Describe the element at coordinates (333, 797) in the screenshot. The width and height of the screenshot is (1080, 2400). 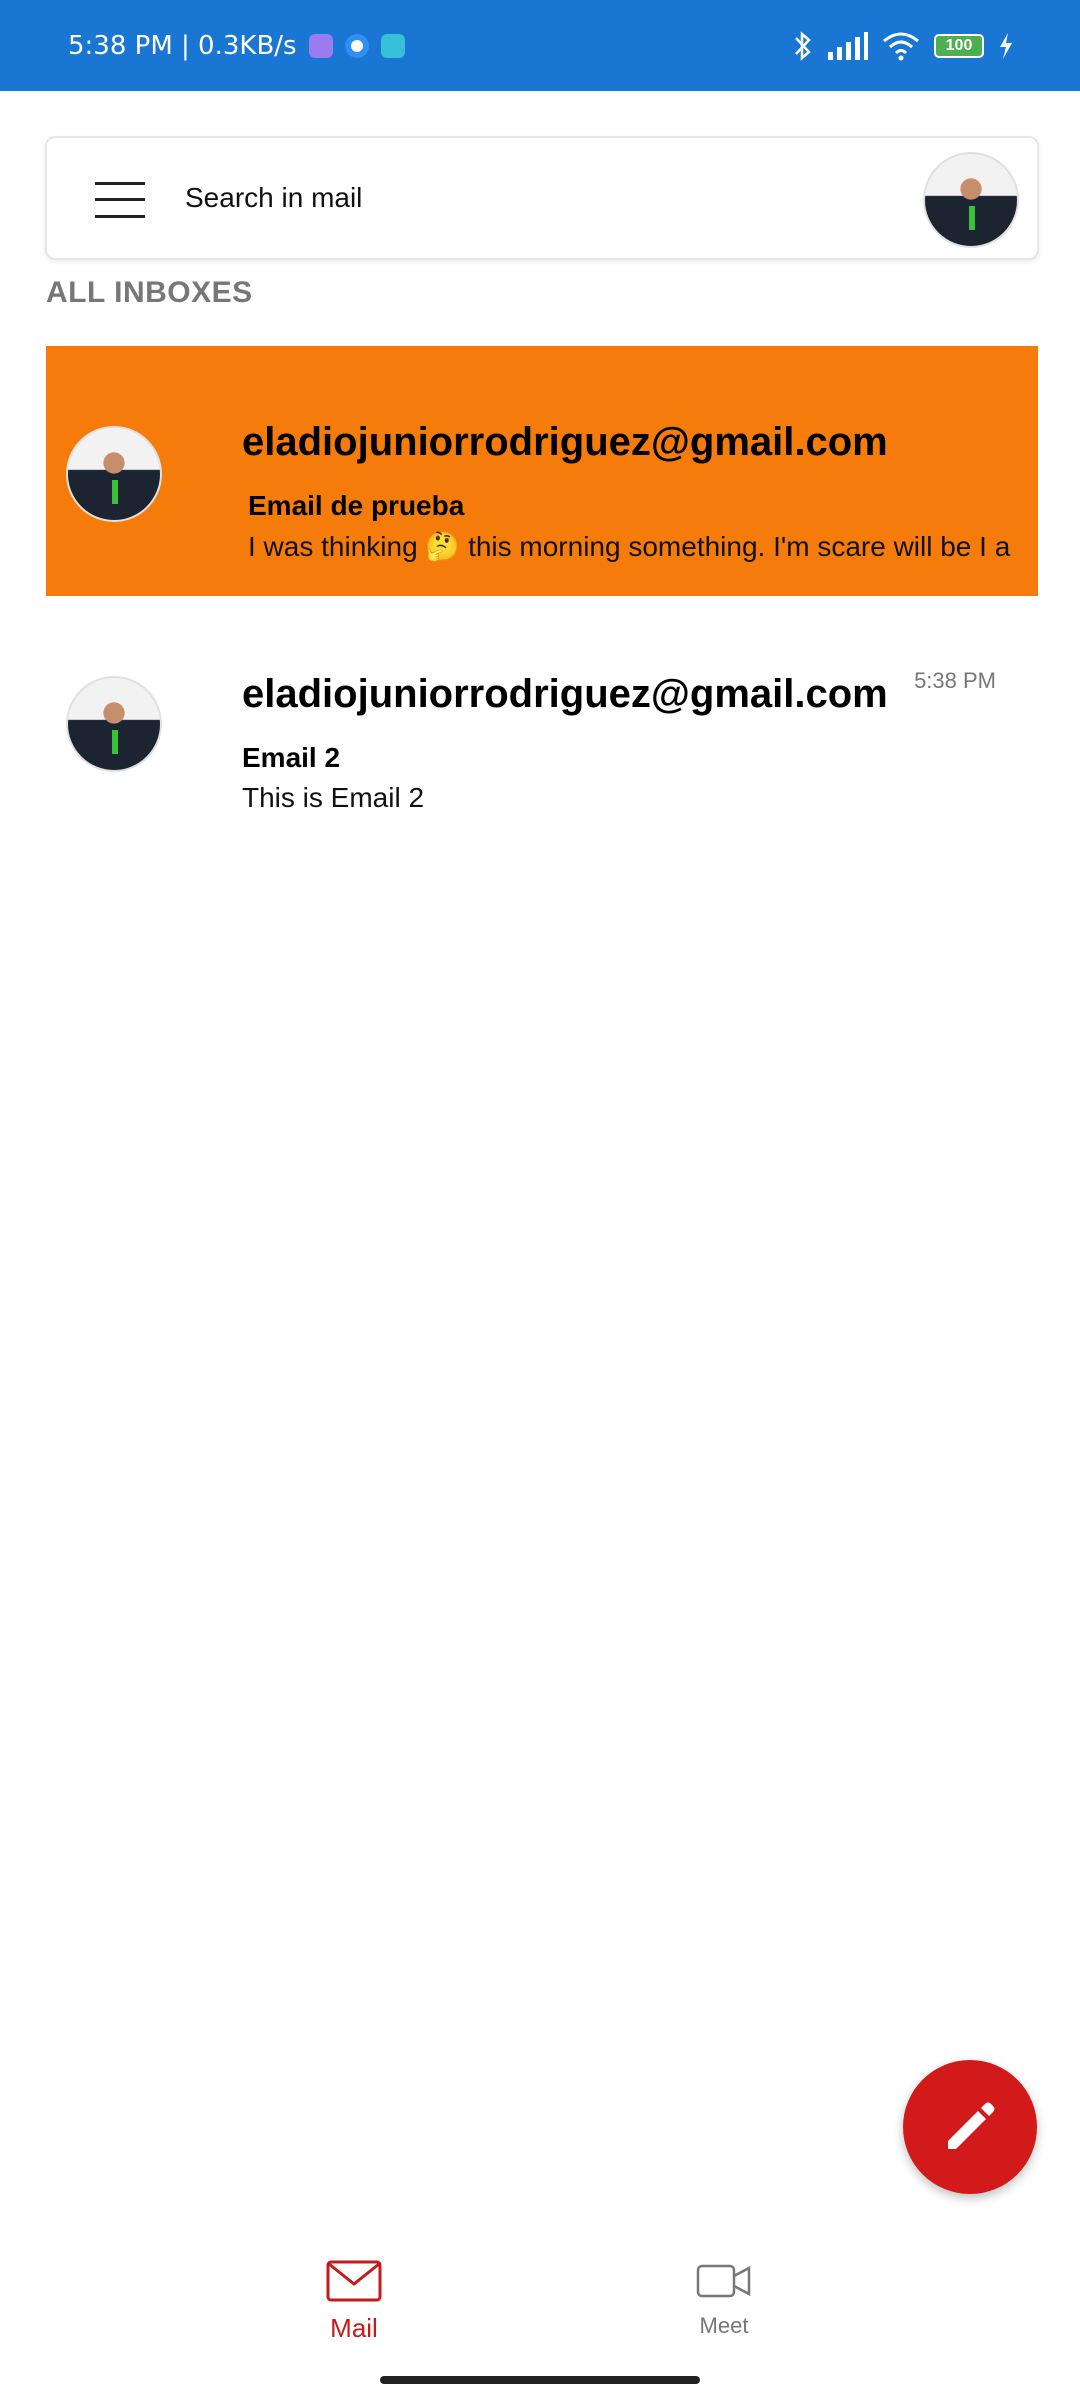
I see `mail-snippet: This is Email 2` at that location.